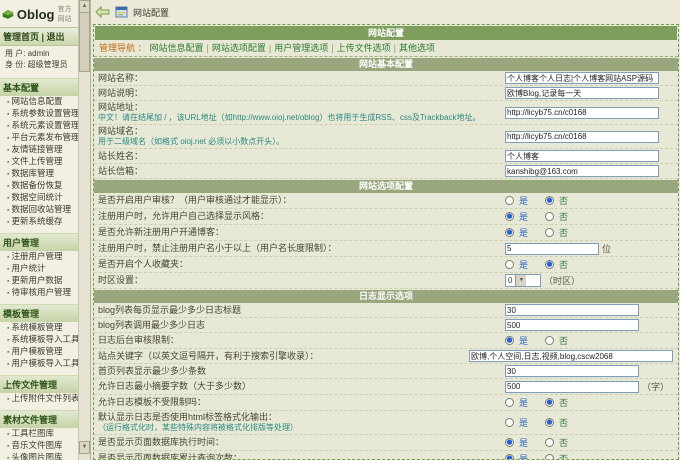  What do you see at coordinates (39, 162) in the screenshot?
I see `sidebar-item: ▪ 文件上传管理` at bounding box center [39, 162].